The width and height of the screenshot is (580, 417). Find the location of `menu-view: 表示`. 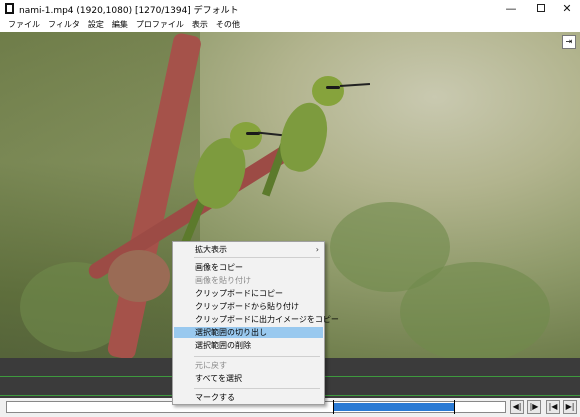

menu-view: 表示 is located at coordinates (200, 25).